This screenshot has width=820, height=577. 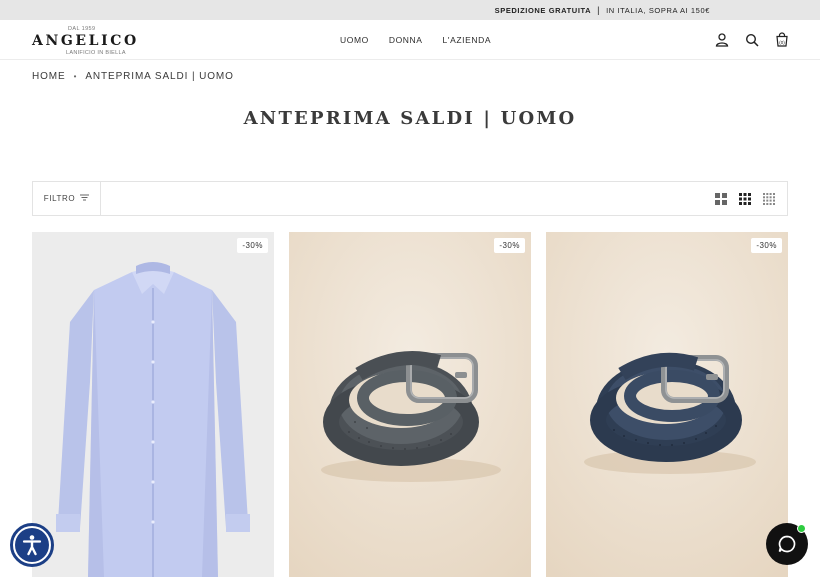 I want to click on cart-icon: (0), so click(x=782, y=40).